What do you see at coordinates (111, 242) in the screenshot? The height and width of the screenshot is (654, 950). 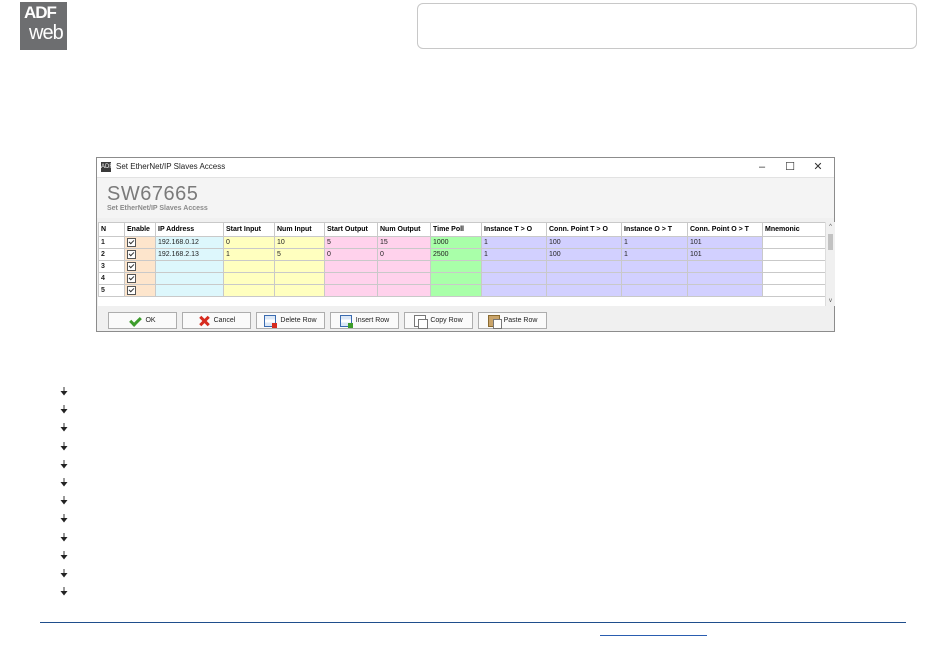 I see `grid-cell-n: 1` at bounding box center [111, 242].